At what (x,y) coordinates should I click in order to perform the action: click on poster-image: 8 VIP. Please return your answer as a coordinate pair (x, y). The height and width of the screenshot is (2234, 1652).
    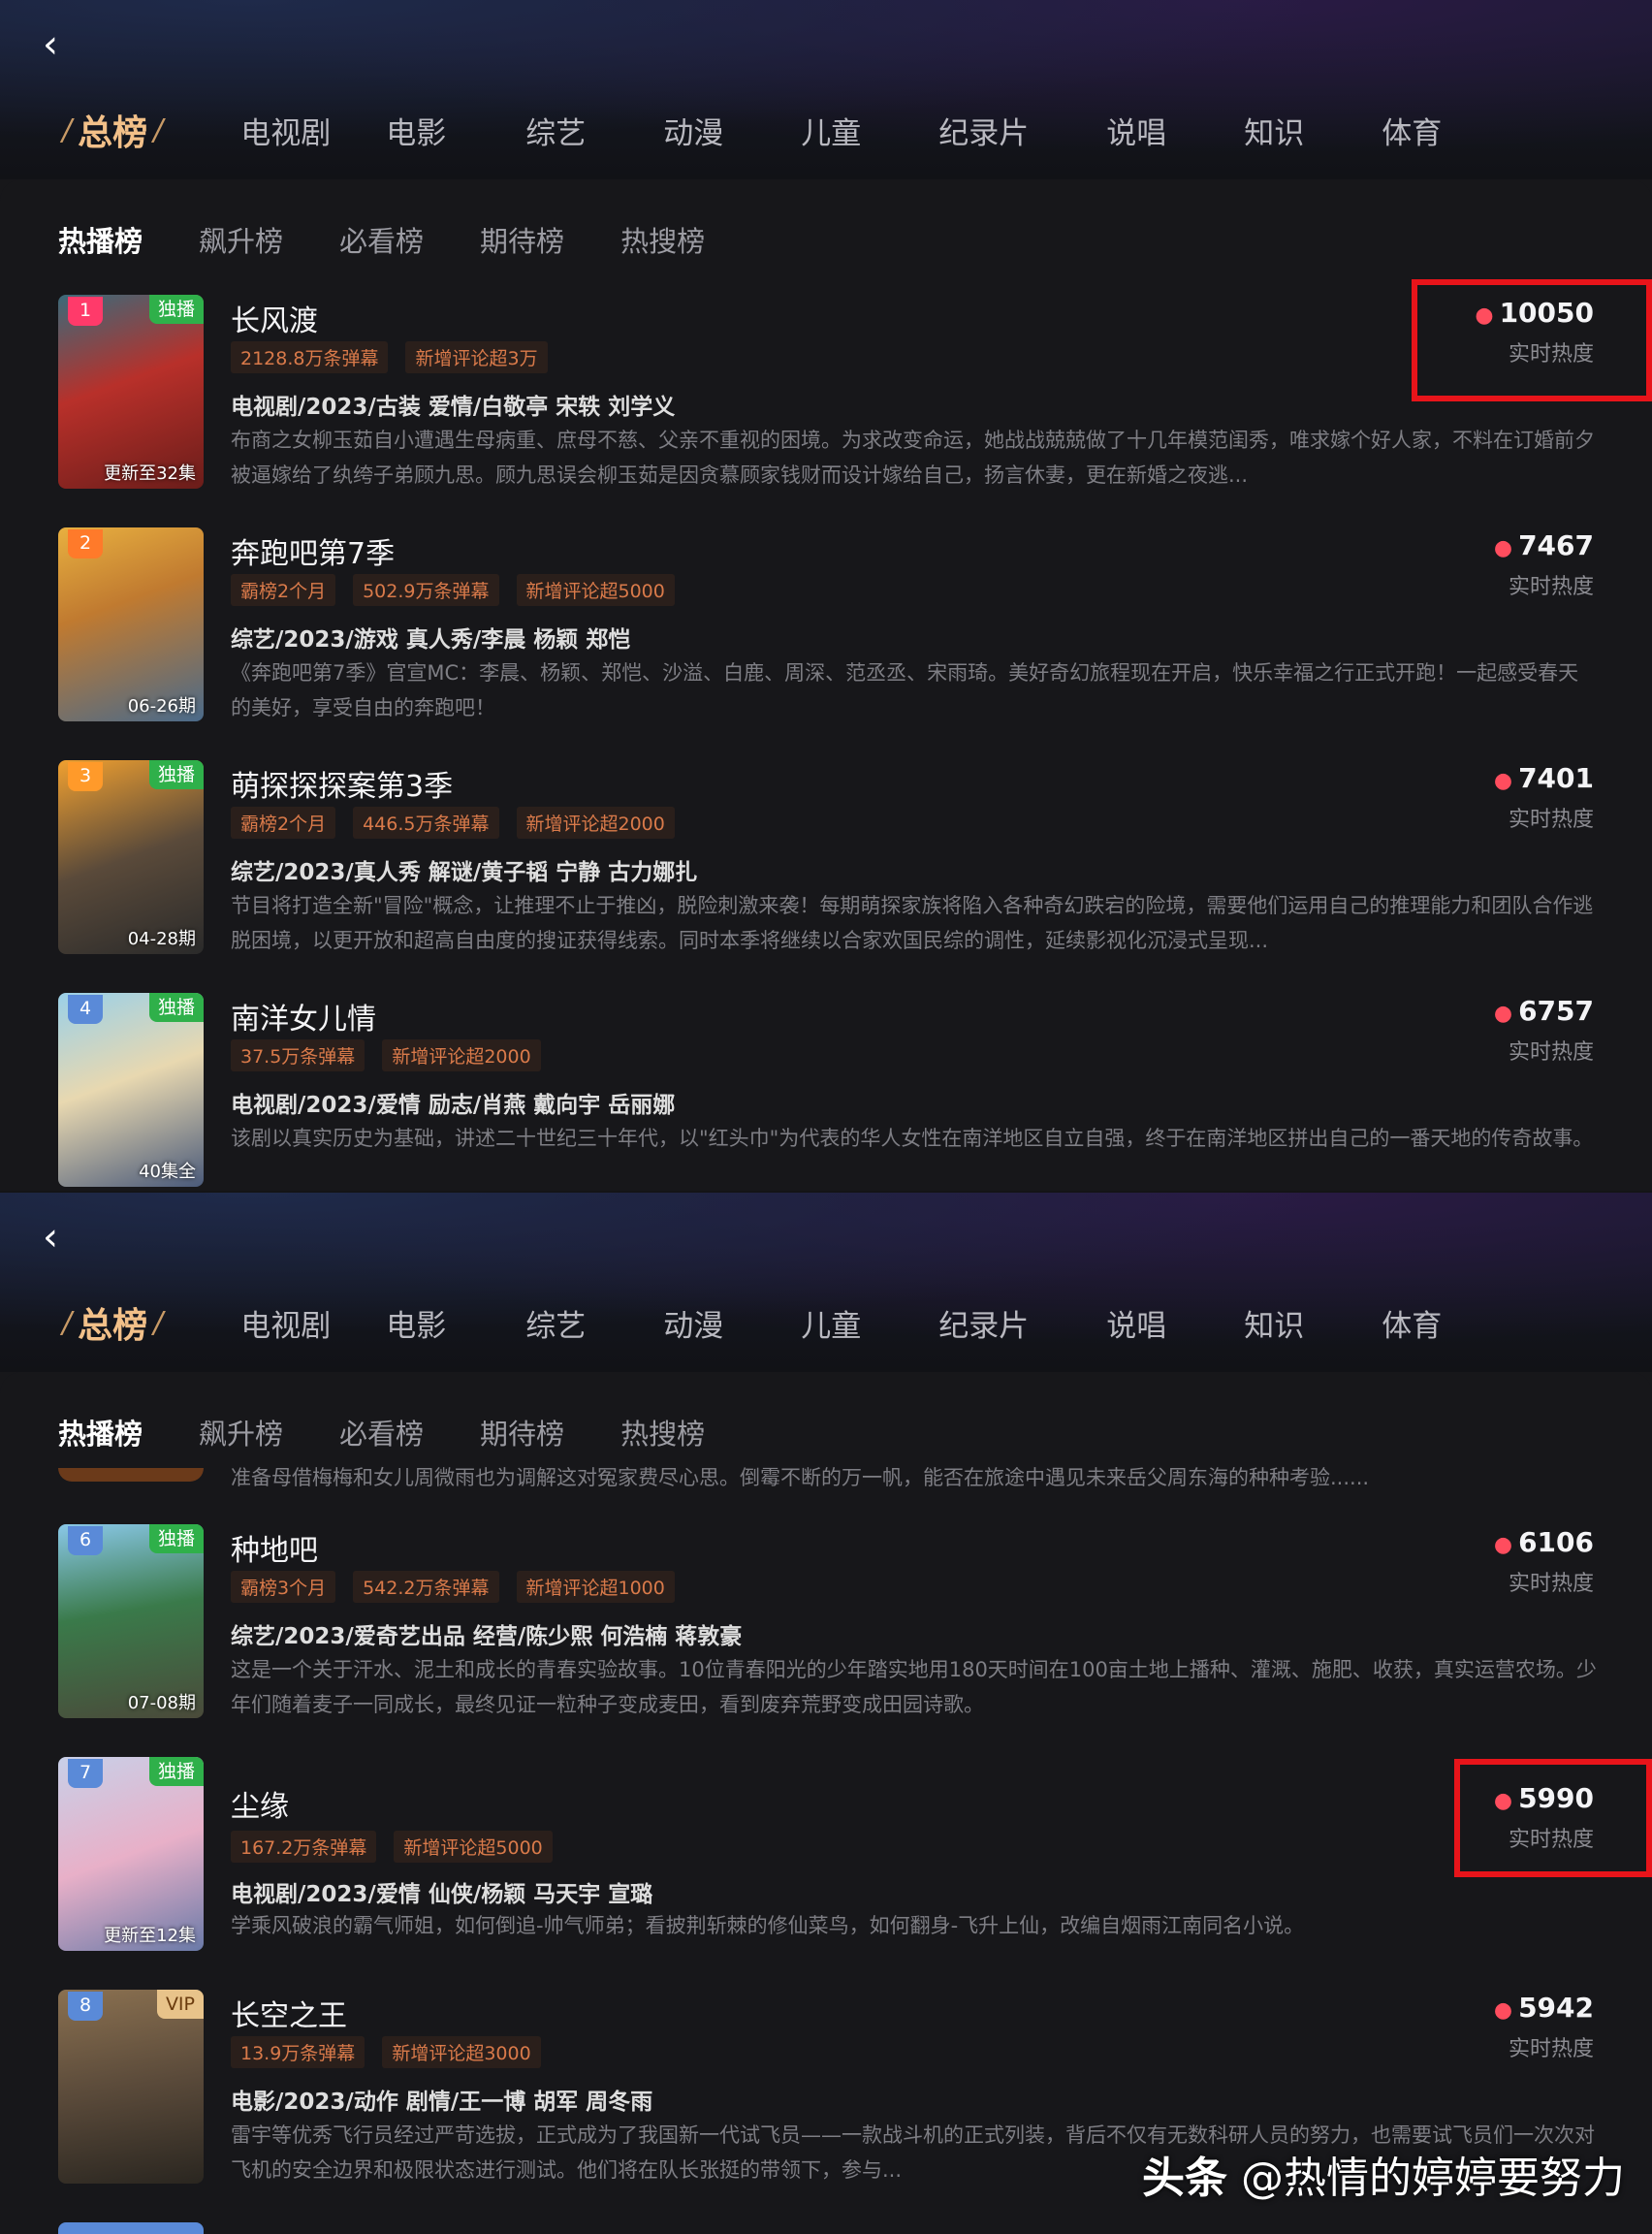
    Looking at the image, I should click on (131, 2087).